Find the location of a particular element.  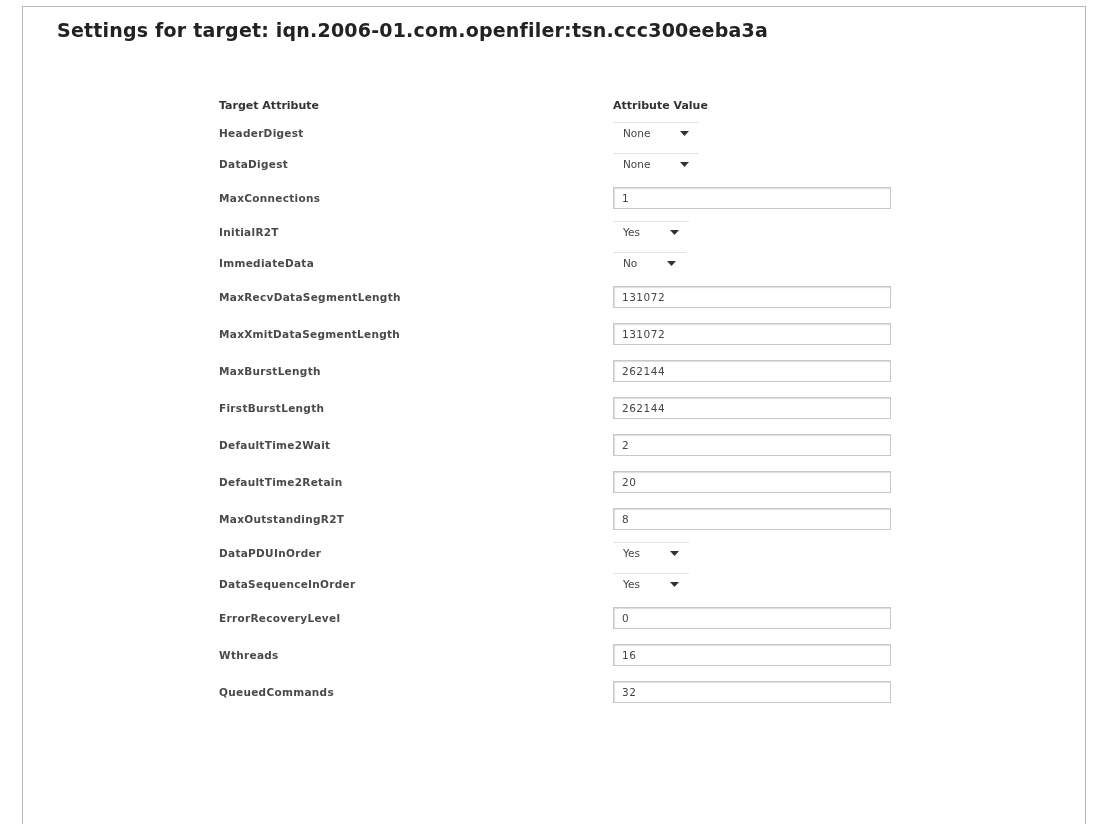

column-header: Target Attribute is located at coordinates (269, 105).